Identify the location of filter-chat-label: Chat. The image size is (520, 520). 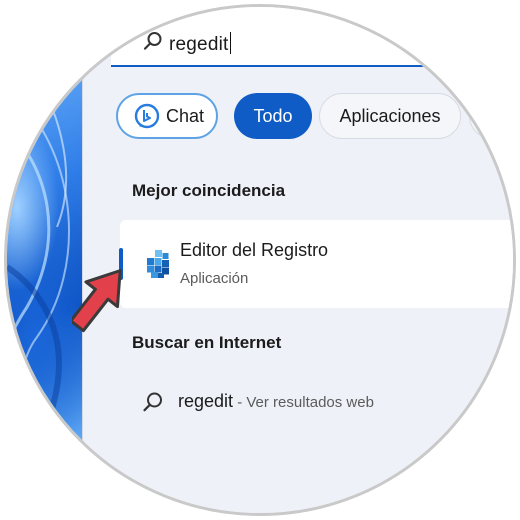
(185, 115).